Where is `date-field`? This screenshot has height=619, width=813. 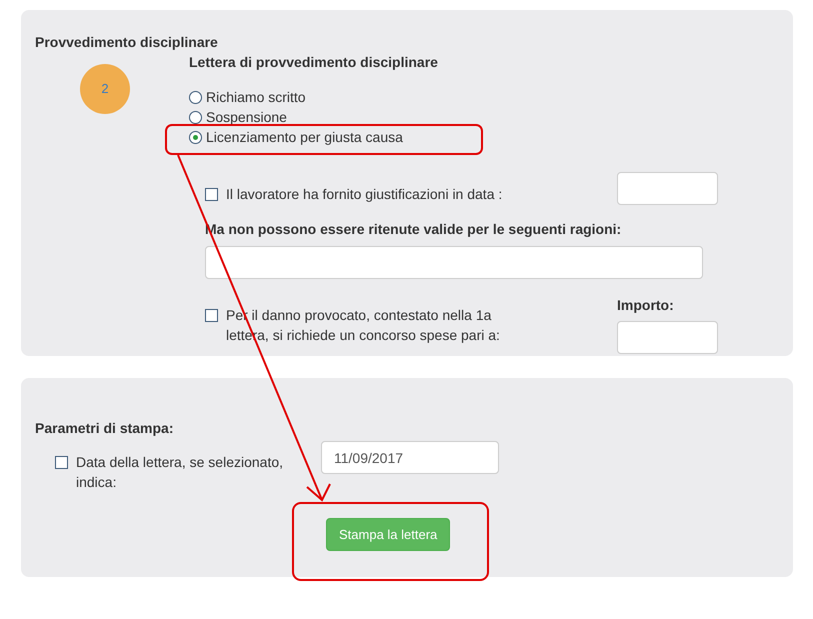 date-field is located at coordinates (667, 188).